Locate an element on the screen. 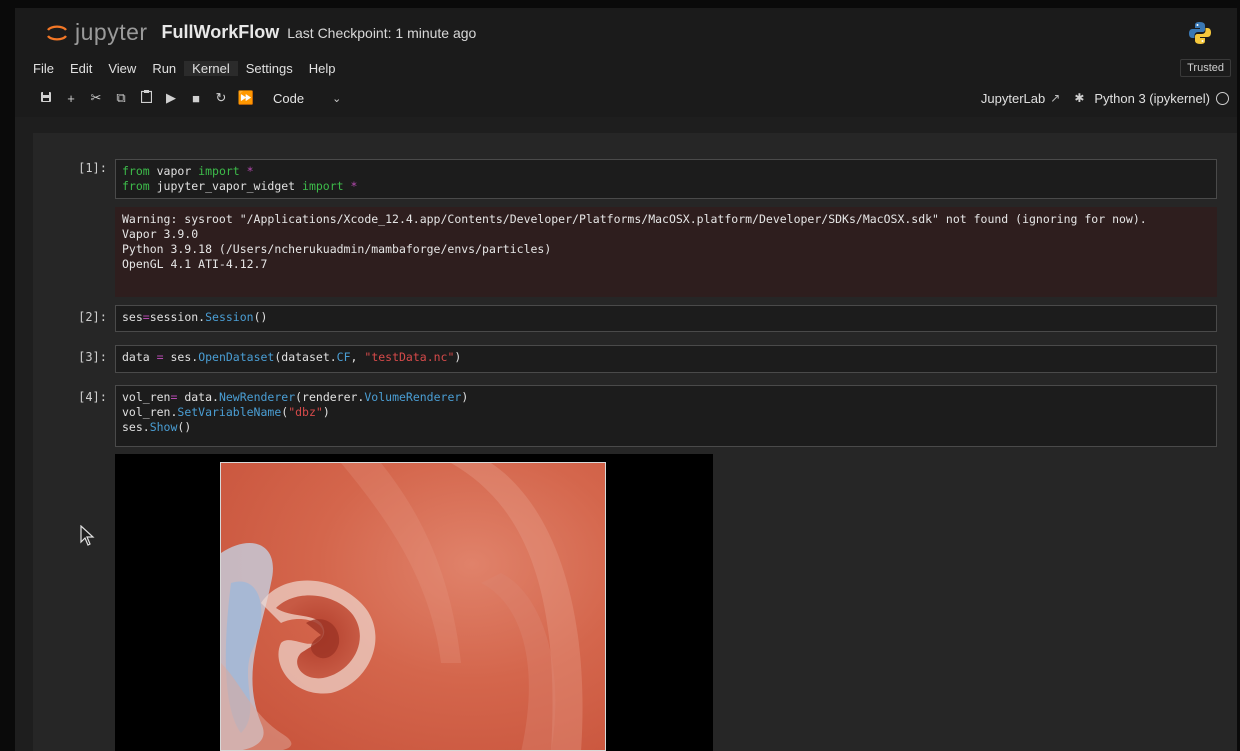 This screenshot has height=751, width=1240. paste-icon is located at coordinates (146, 98).